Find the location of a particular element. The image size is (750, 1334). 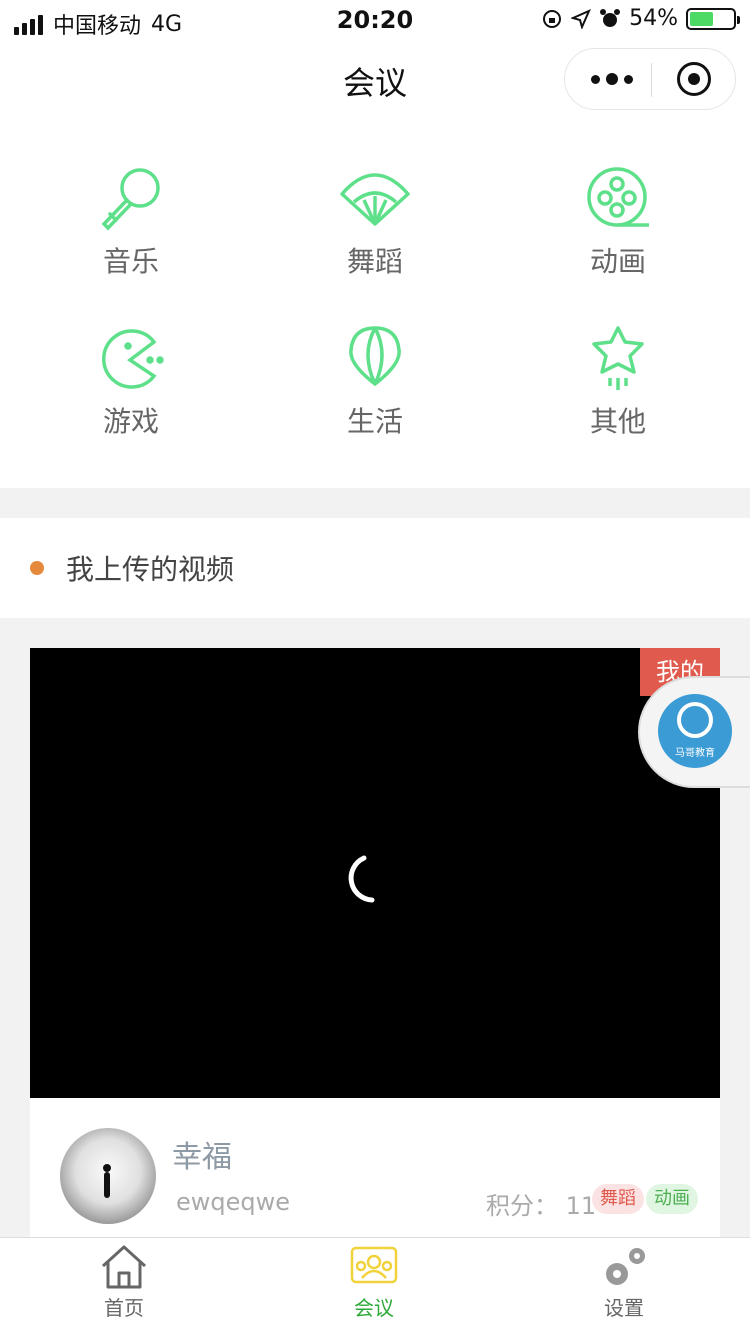

tab-home: 首页 is located at coordinates (124, 1282).